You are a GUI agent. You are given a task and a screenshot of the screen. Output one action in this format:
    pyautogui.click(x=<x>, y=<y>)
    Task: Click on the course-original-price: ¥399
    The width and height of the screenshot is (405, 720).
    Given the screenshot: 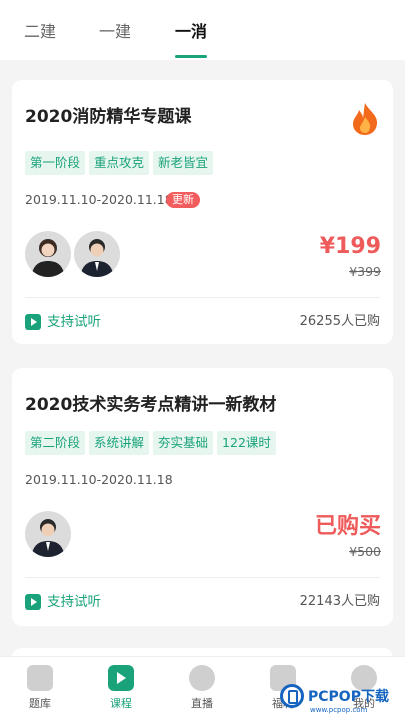 What is the action you would take?
    pyautogui.click(x=365, y=271)
    